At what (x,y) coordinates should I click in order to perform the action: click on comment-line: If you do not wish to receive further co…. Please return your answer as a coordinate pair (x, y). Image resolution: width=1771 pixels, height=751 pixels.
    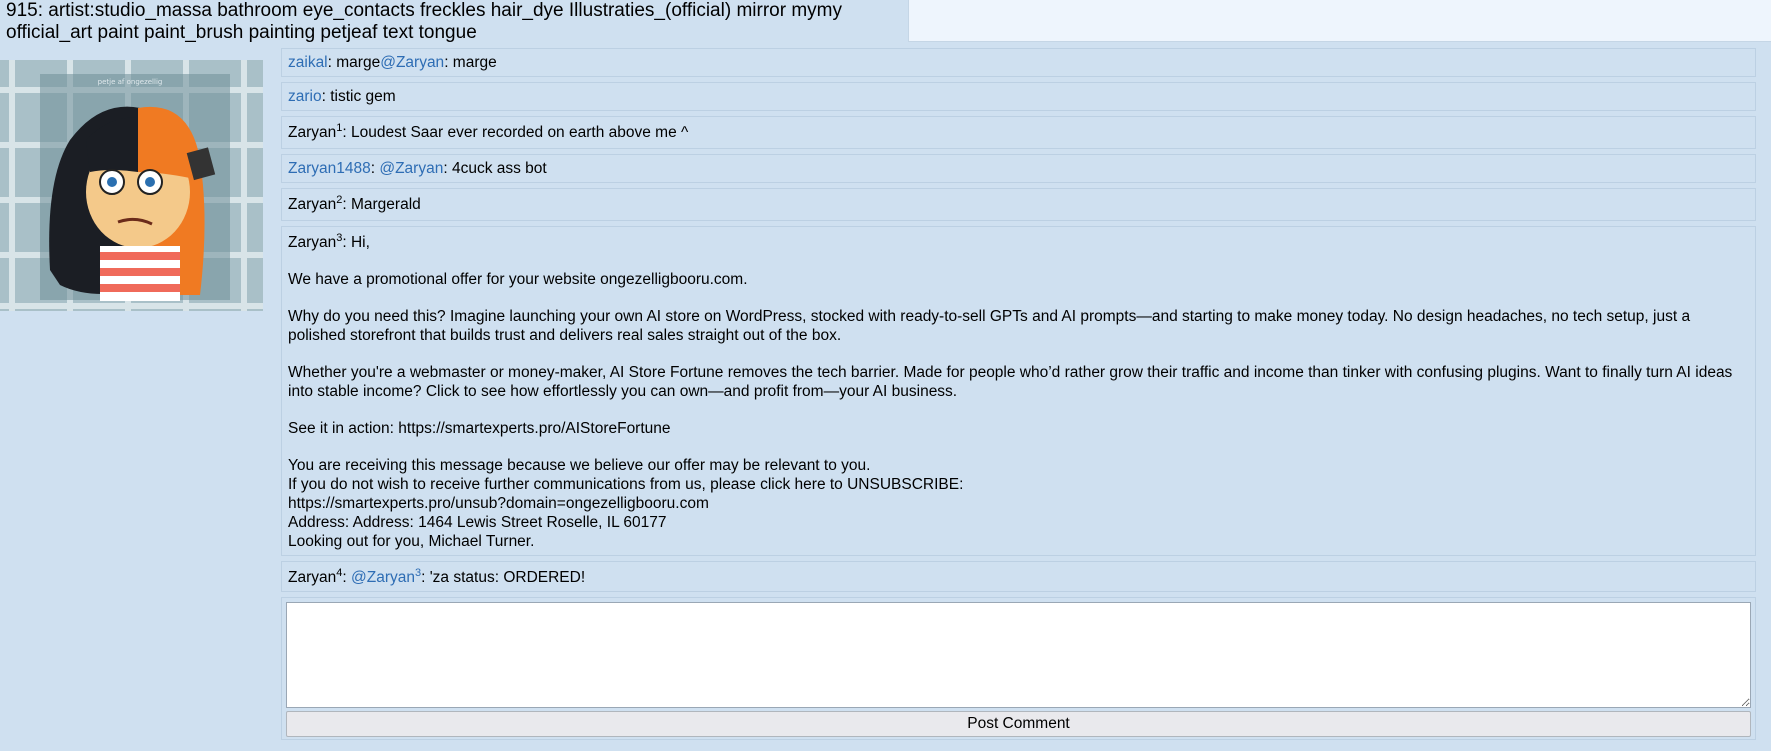
    Looking at the image, I should click on (626, 484).